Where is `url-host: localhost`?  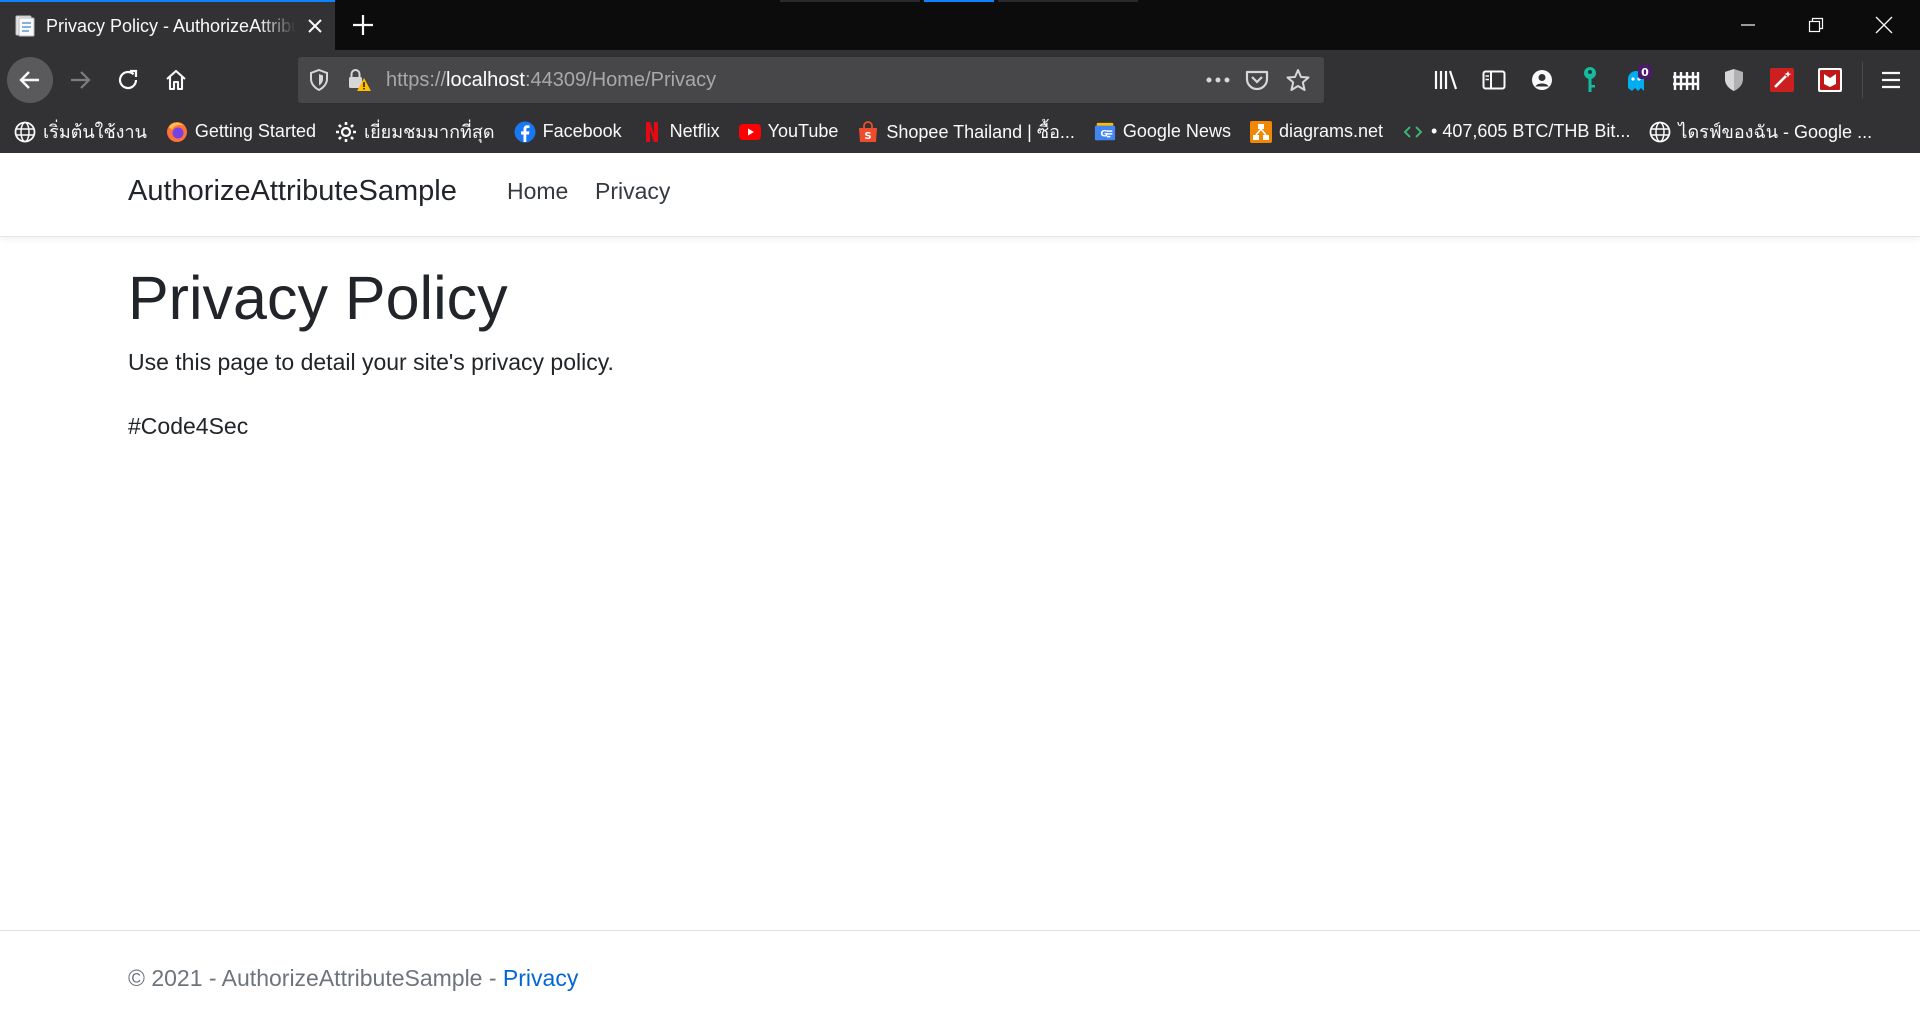 url-host: localhost is located at coordinates (485, 80).